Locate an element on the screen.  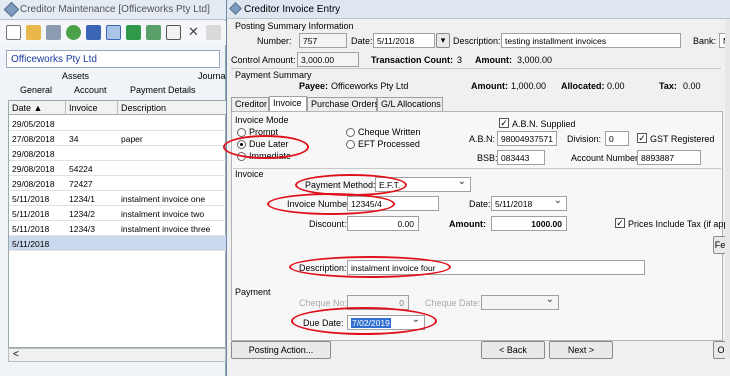
cell-invoice: 1234/2 is located at coordinates (82, 214).